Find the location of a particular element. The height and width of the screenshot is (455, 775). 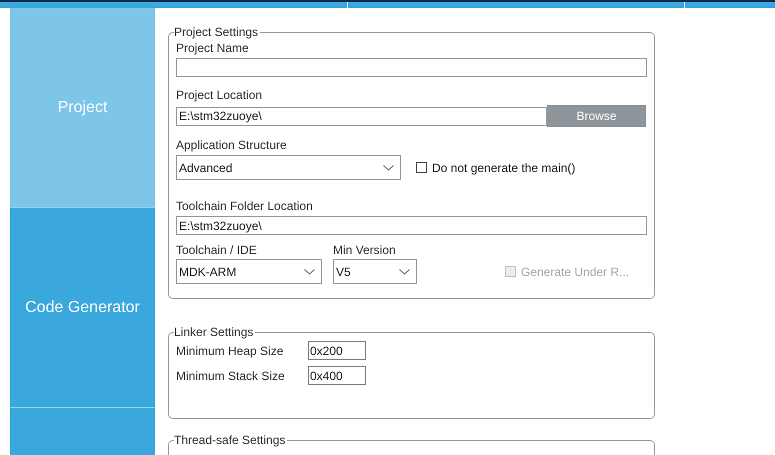

input-field: 0x200 is located at coordinates (337, 350).